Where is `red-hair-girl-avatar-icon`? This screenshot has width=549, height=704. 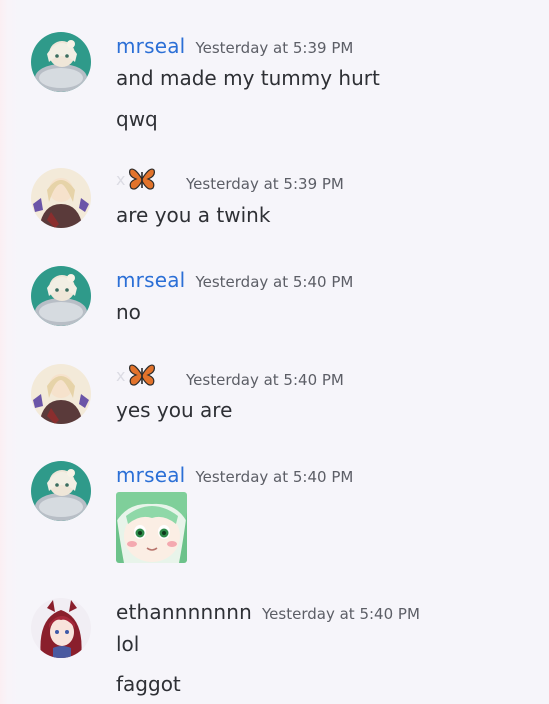
red-hair-girl-avatar-icon is located at coordinates (61, 628).